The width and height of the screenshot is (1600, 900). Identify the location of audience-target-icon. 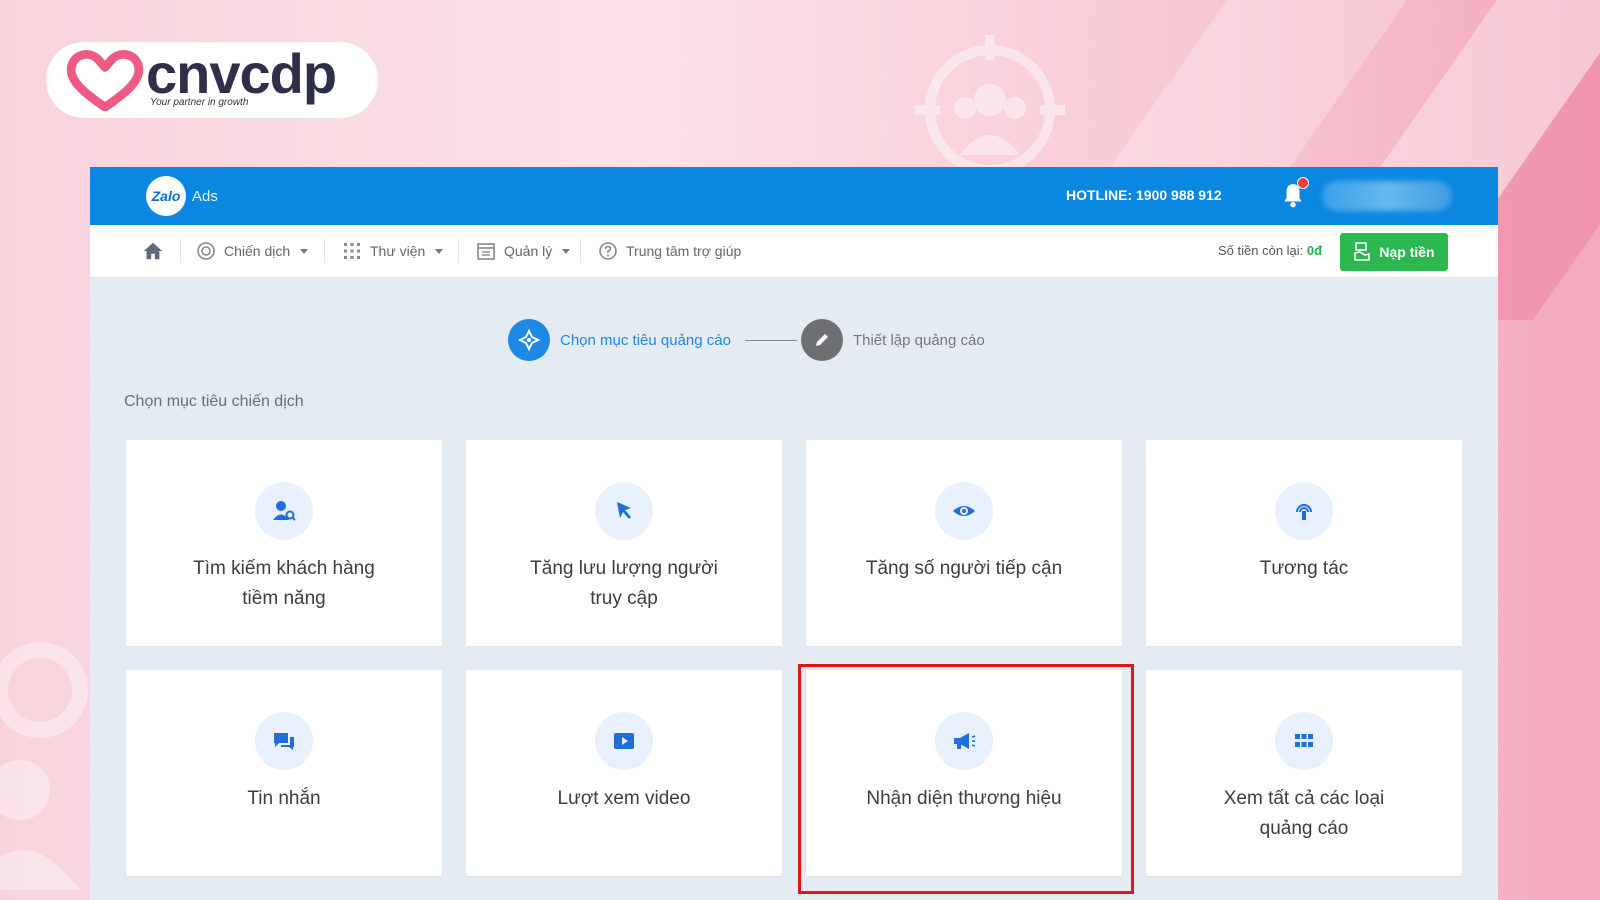
(990, 105).